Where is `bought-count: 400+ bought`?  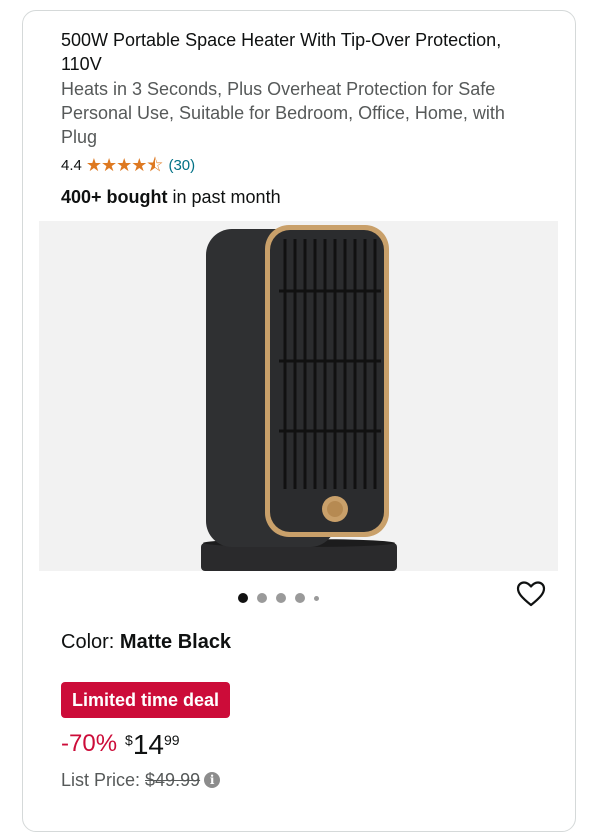 bought-count: 400+ bought is located at coordinates (114, 197).